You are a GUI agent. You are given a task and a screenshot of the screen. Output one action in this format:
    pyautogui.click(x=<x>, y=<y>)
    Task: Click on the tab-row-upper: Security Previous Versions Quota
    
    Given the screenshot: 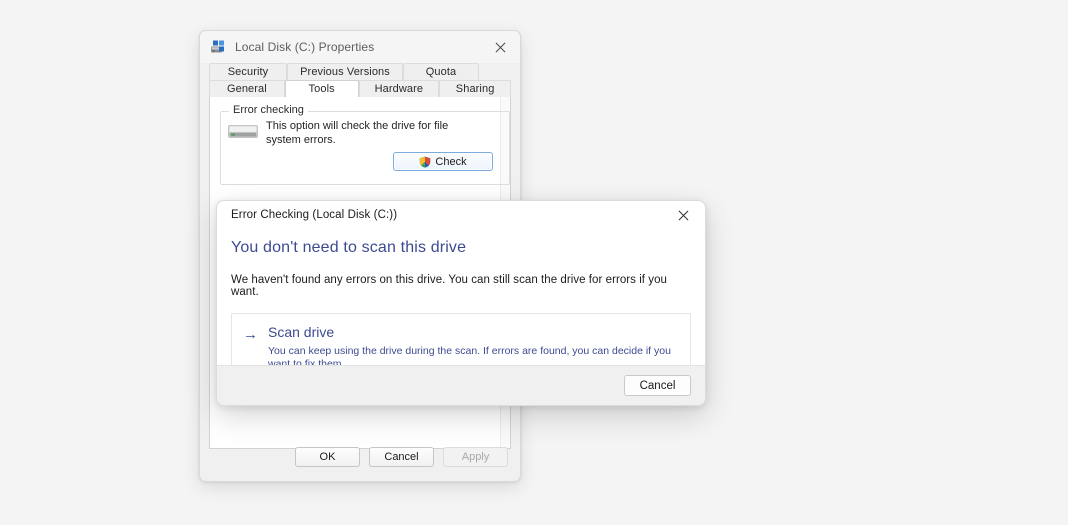 What is the action you would take?
    pyautogui.click(x=360, y=71)
    